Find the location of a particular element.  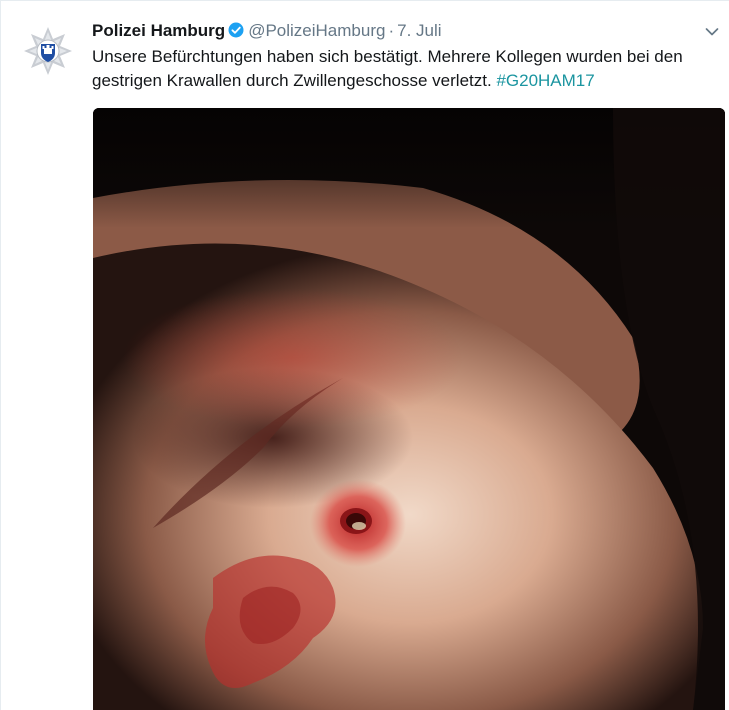

tweet-menu-button is located at coordinates (712, 32).